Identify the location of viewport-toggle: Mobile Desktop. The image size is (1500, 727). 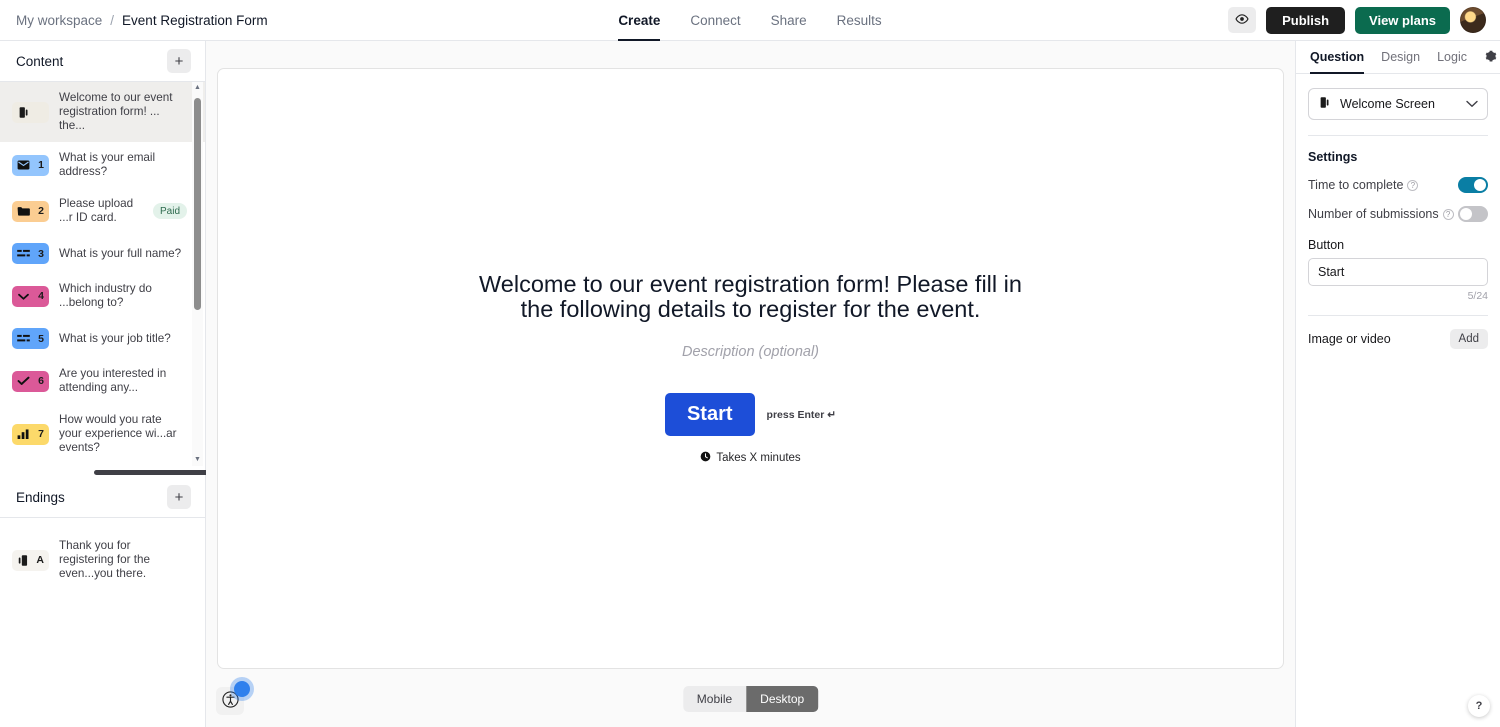
(750, 699).